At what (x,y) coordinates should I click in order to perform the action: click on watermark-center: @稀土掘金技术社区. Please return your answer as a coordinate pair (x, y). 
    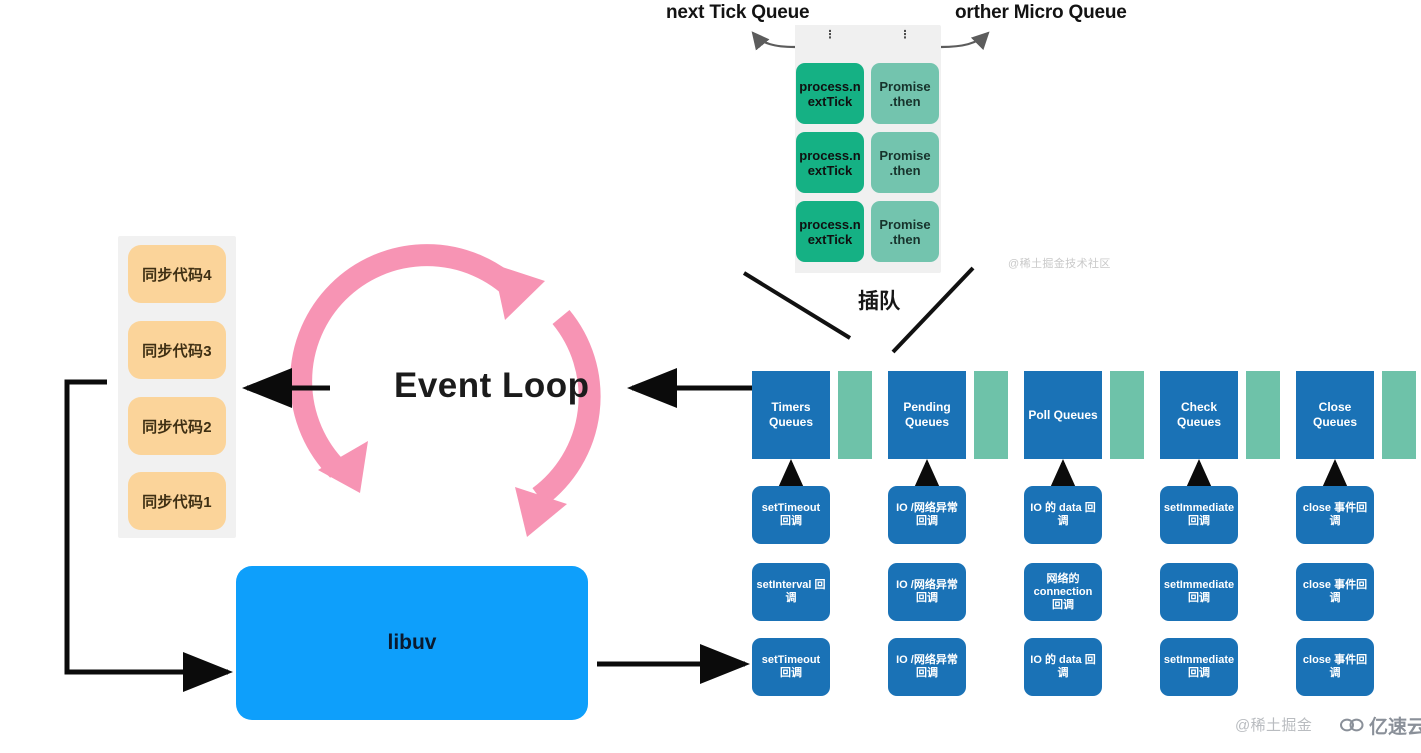
    Looking at the image, I should click on (1059, 264).